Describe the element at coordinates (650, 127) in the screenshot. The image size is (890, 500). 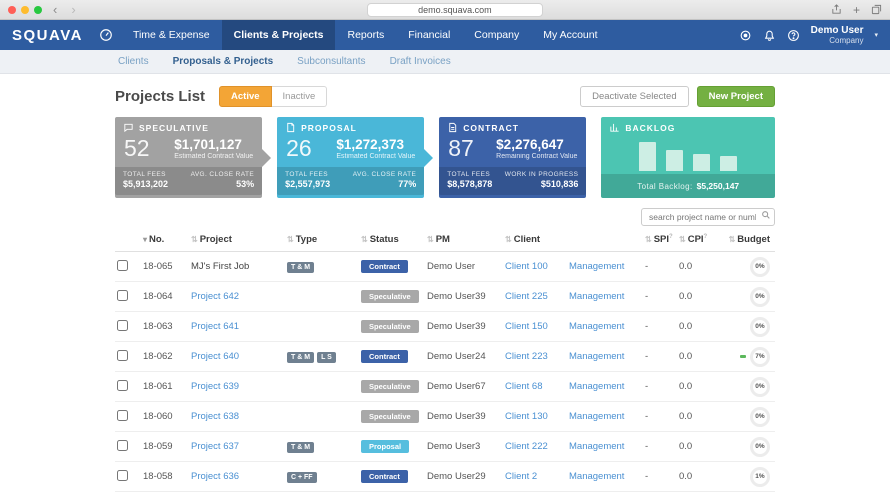
I see `card-title: BACKLOG` at that location.